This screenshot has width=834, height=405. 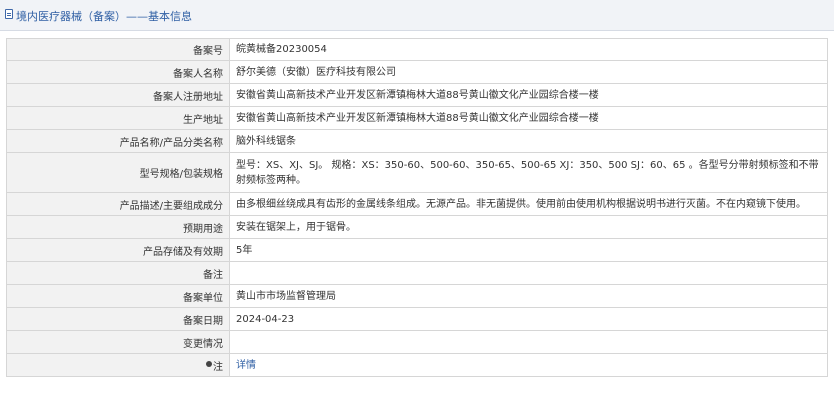 What do you see at coordinates (528, 342) in the screenshot?
I see `change-history` at bounding box center [528, 342].